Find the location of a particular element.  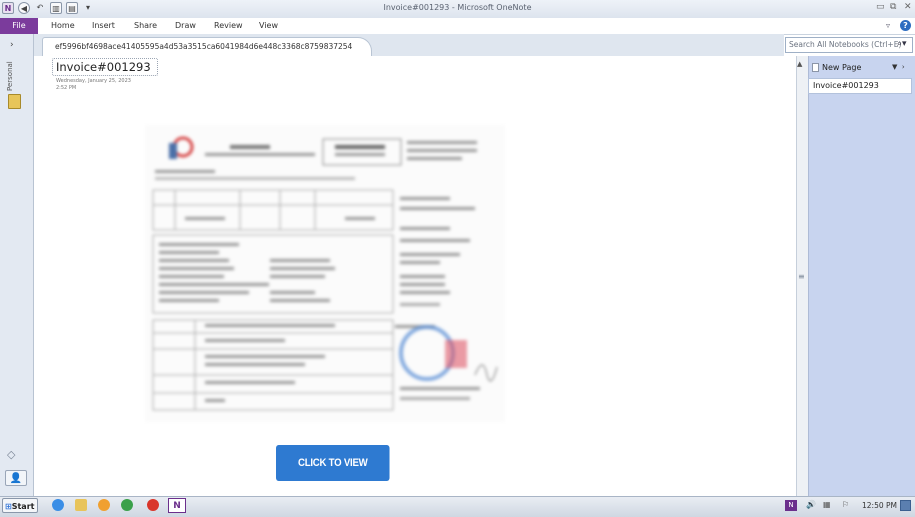

page-panel-controls-icon: ▼ › is located at coordinates (898, 67).